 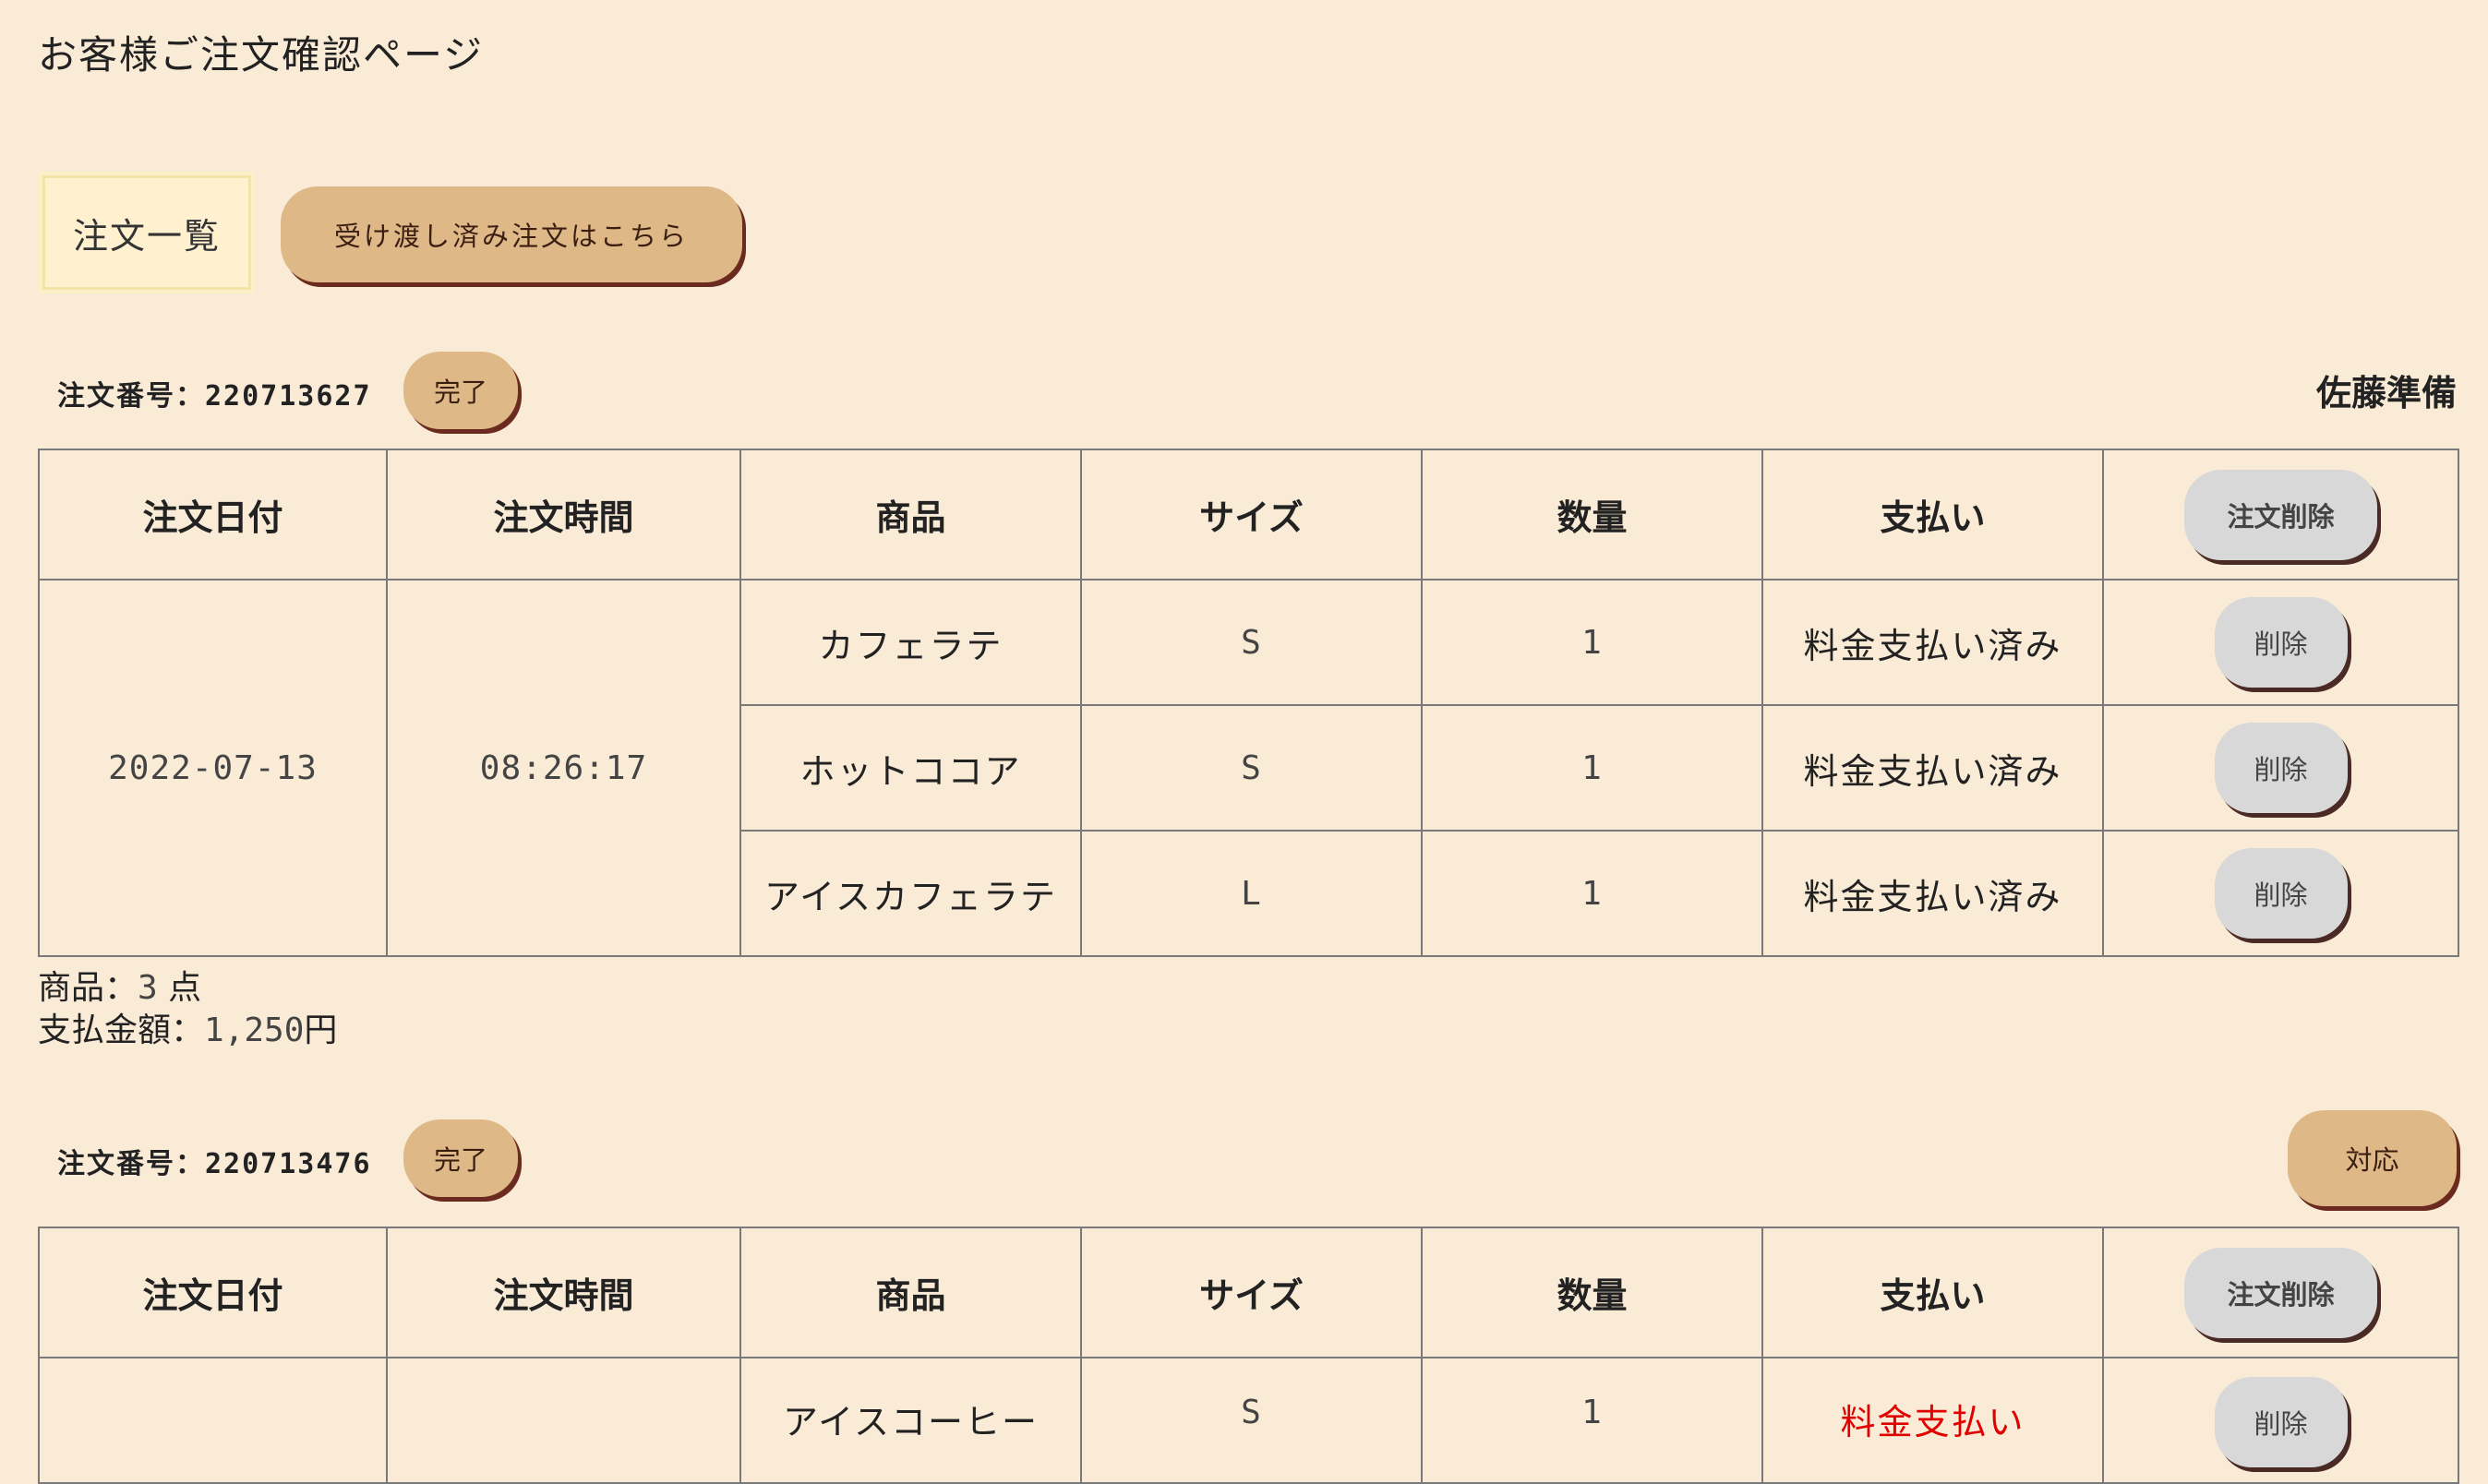 I want to click on staff-name: 佐藤準備, so click(x=2386, y=393).